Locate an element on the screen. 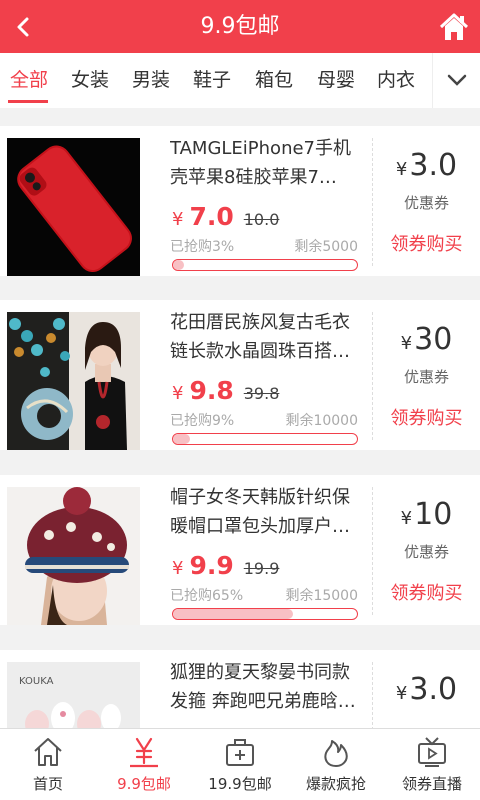 This screenshot has width=480, height=800. price-row: ¥7.0 10.0 is located at coordinates (225, 217).